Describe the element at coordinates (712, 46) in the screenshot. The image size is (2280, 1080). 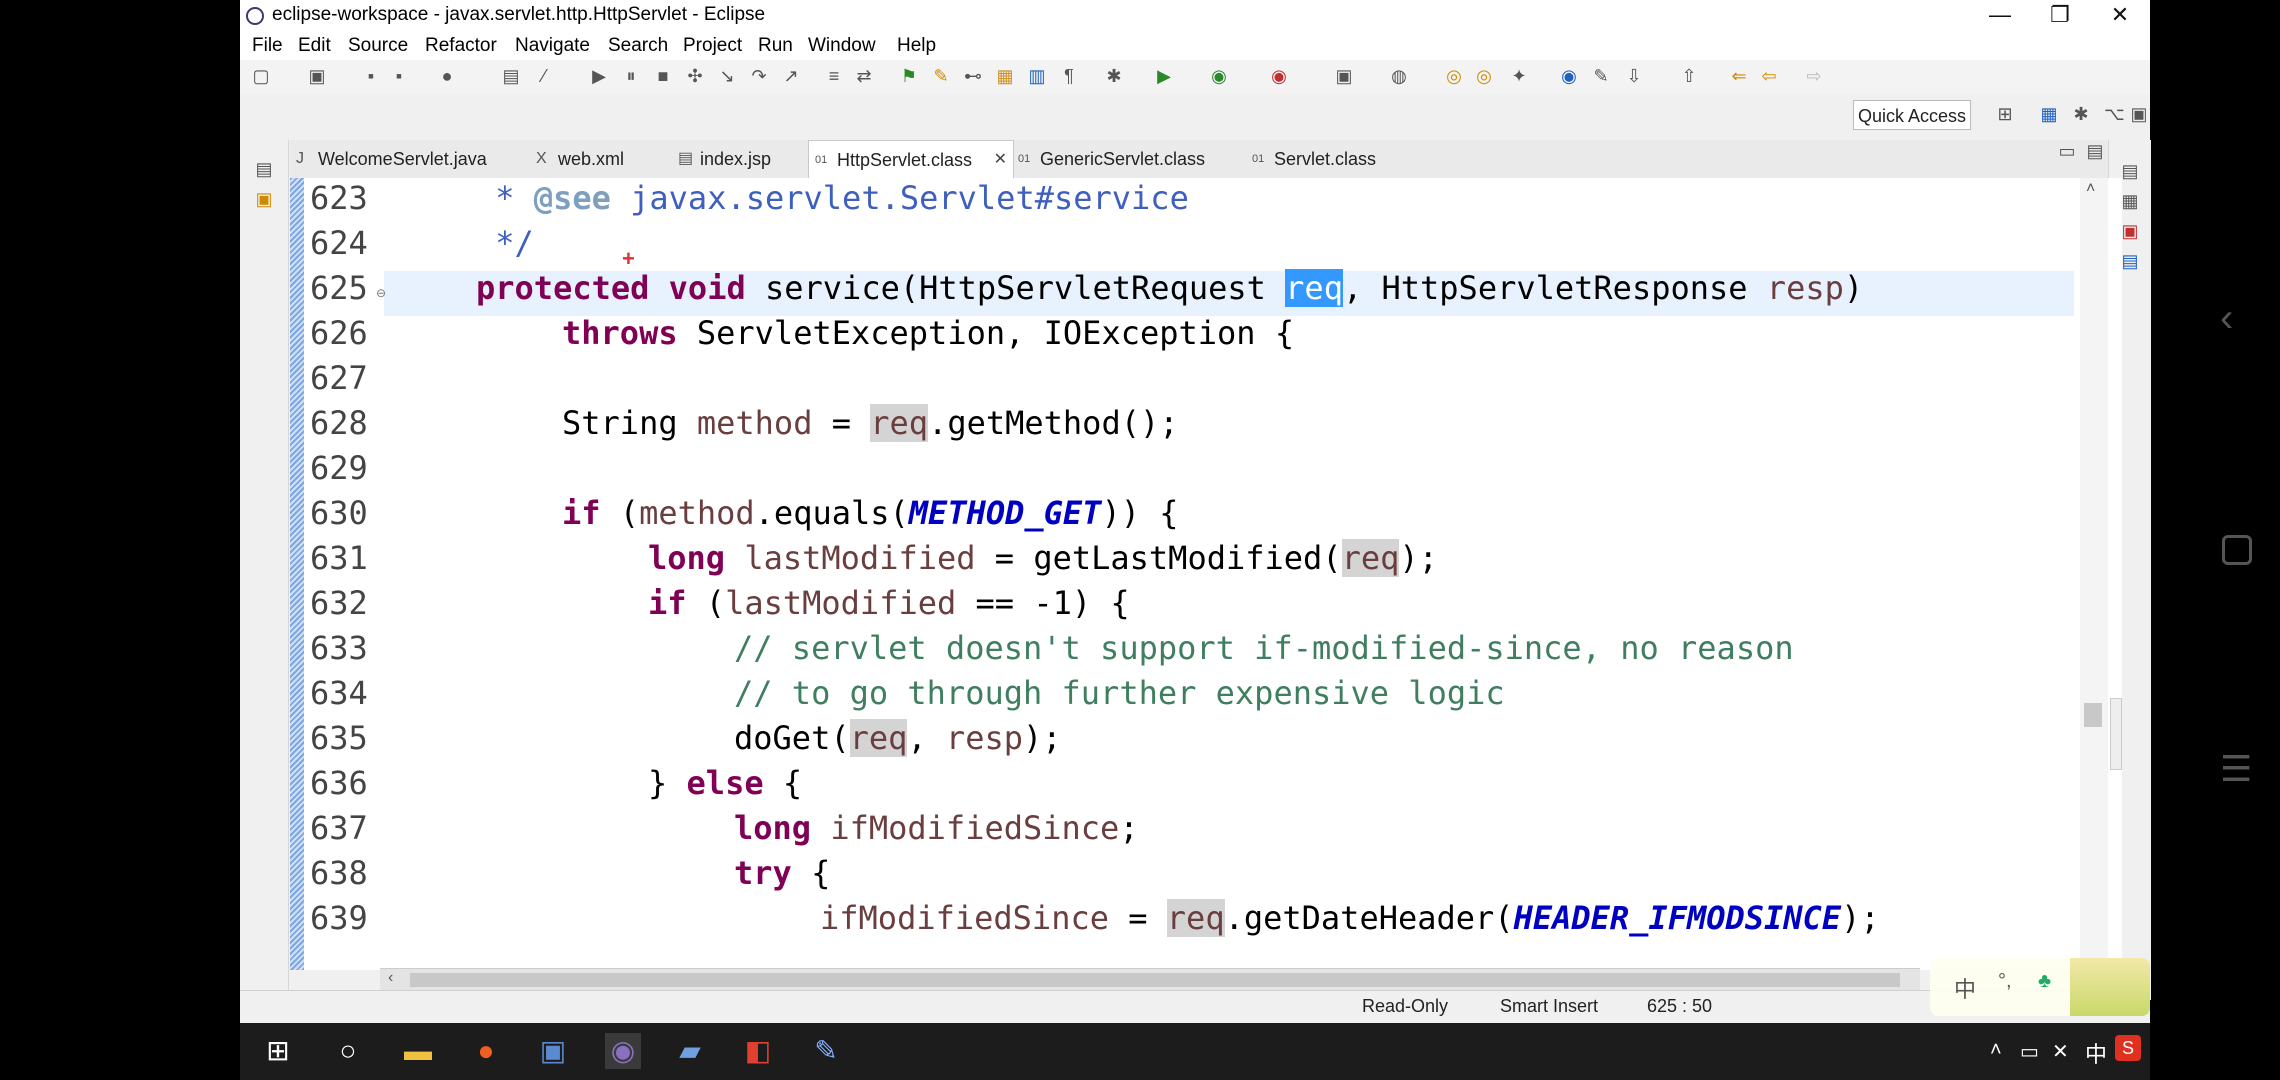
I see `menu-project: Project` at that location.